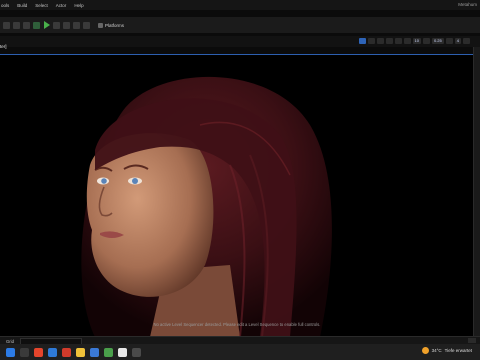  Describe the element at coordinates (52, 352) in the screenshot. I see `edge-icon` at that location.